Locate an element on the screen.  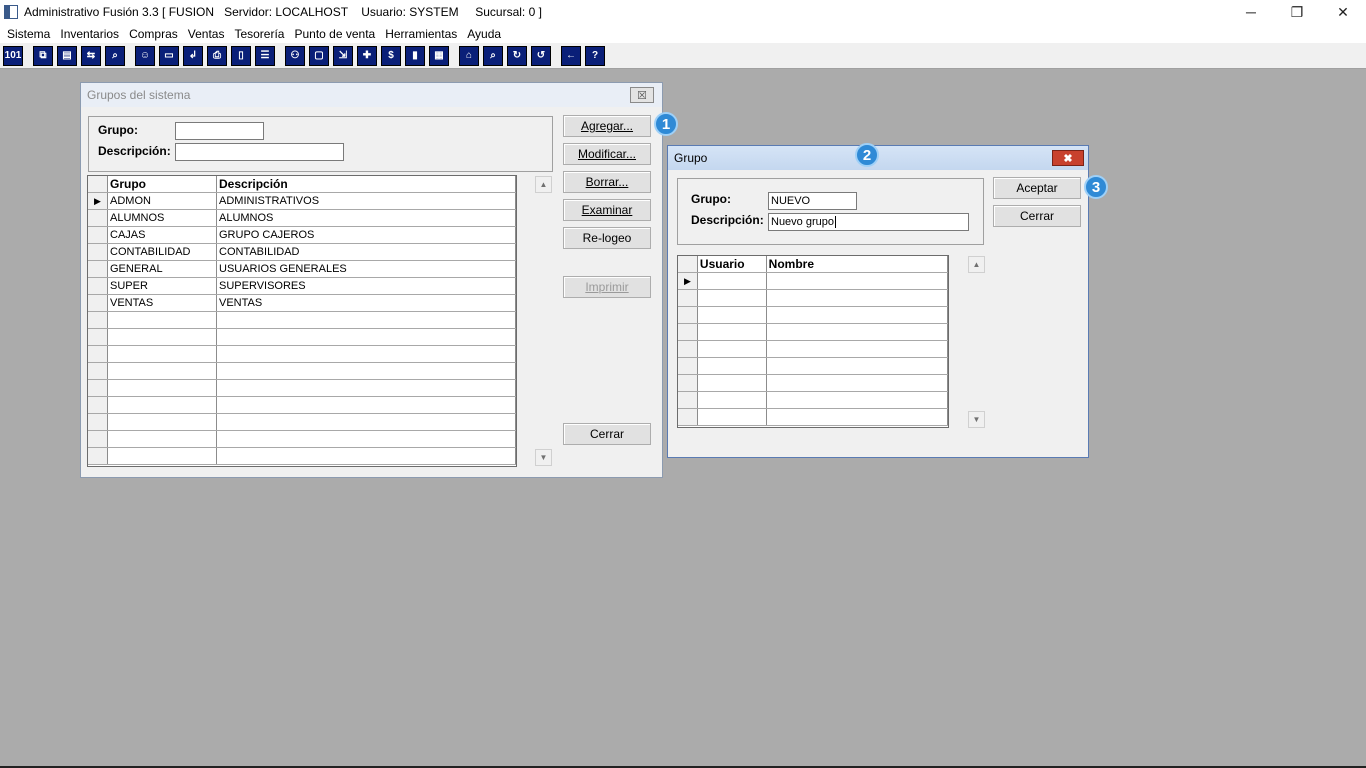
minimize-button: ─ is located at coordinates (1251, 12).